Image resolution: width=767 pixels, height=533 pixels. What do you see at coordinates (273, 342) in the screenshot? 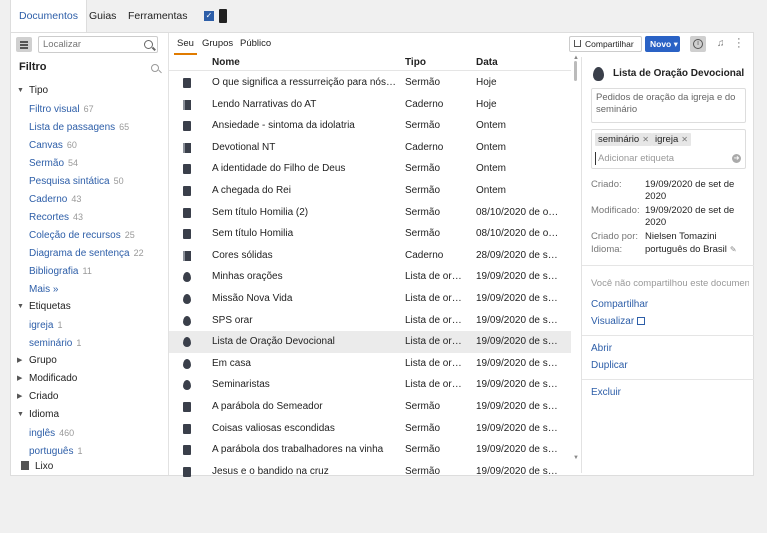
I see `document-name: Lista de Oração Devocional` at bounding box center [273, 342].